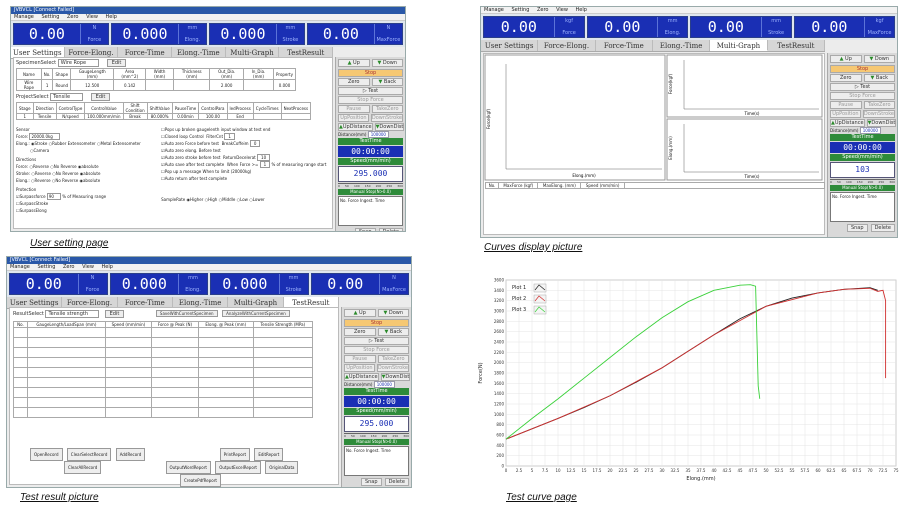 This screenshot has height=509, width=921. I want to click on rate-radio: Higher, so click(196, 199).